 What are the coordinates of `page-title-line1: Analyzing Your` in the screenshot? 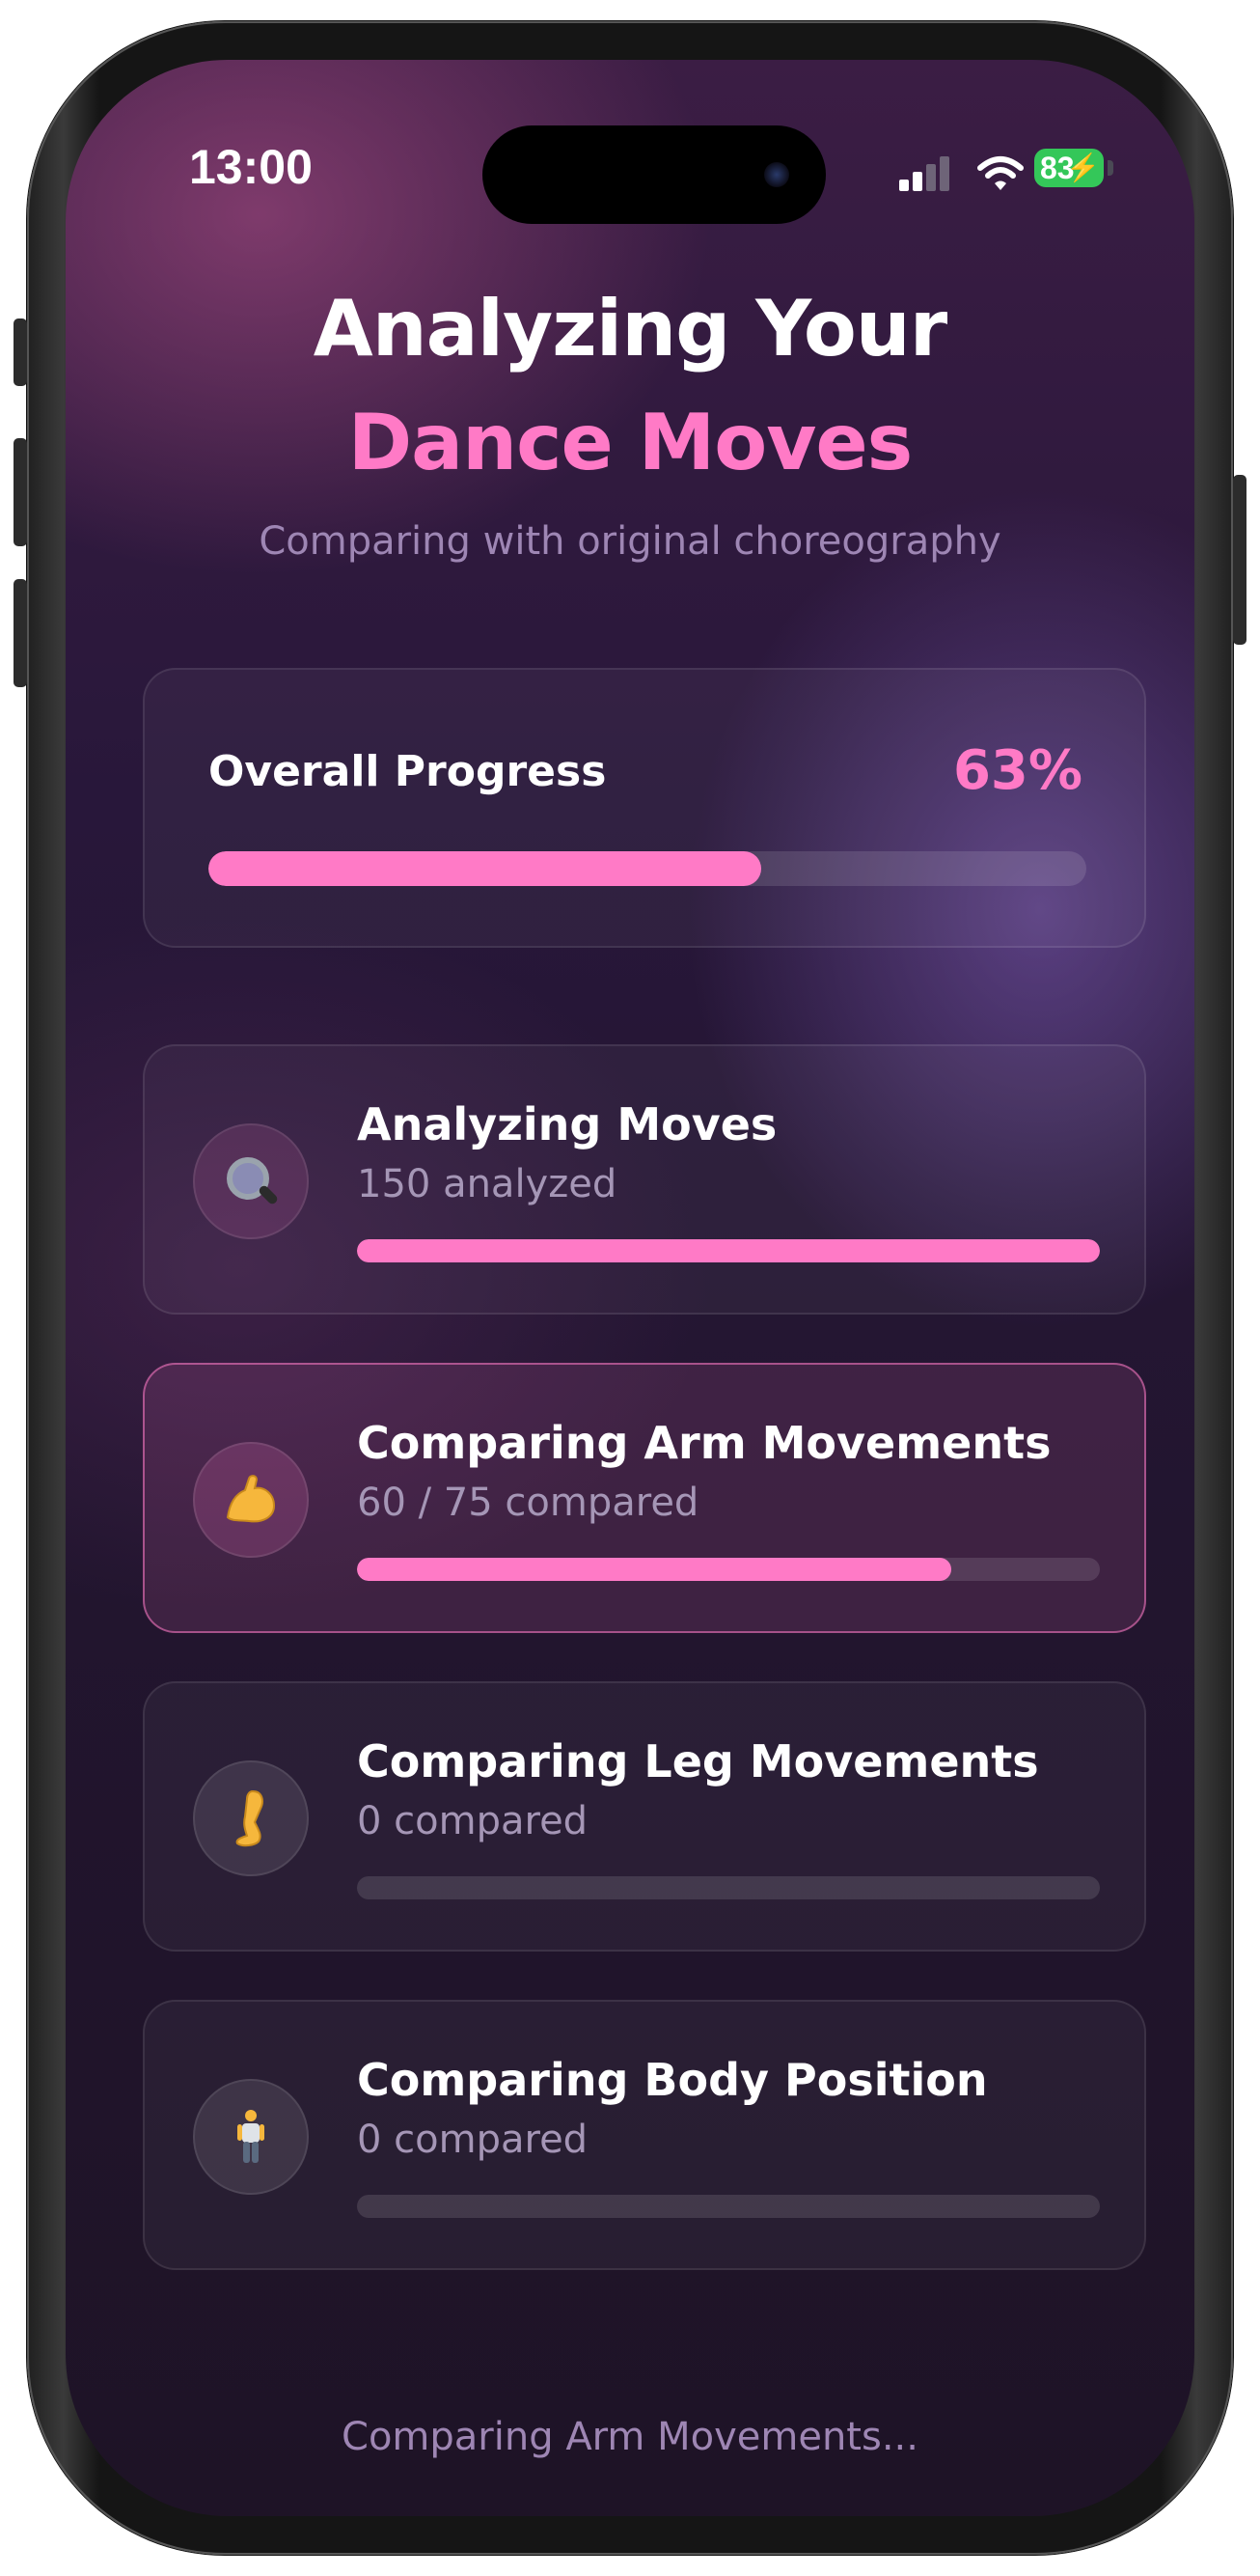 It's located at (630, 329).